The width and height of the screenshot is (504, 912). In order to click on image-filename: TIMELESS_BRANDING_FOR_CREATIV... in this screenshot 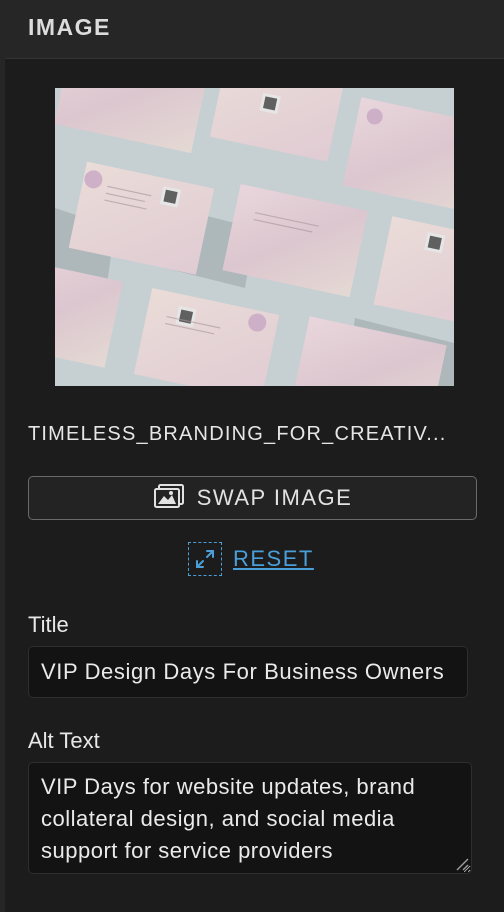, I will do `click(237, 434)`.